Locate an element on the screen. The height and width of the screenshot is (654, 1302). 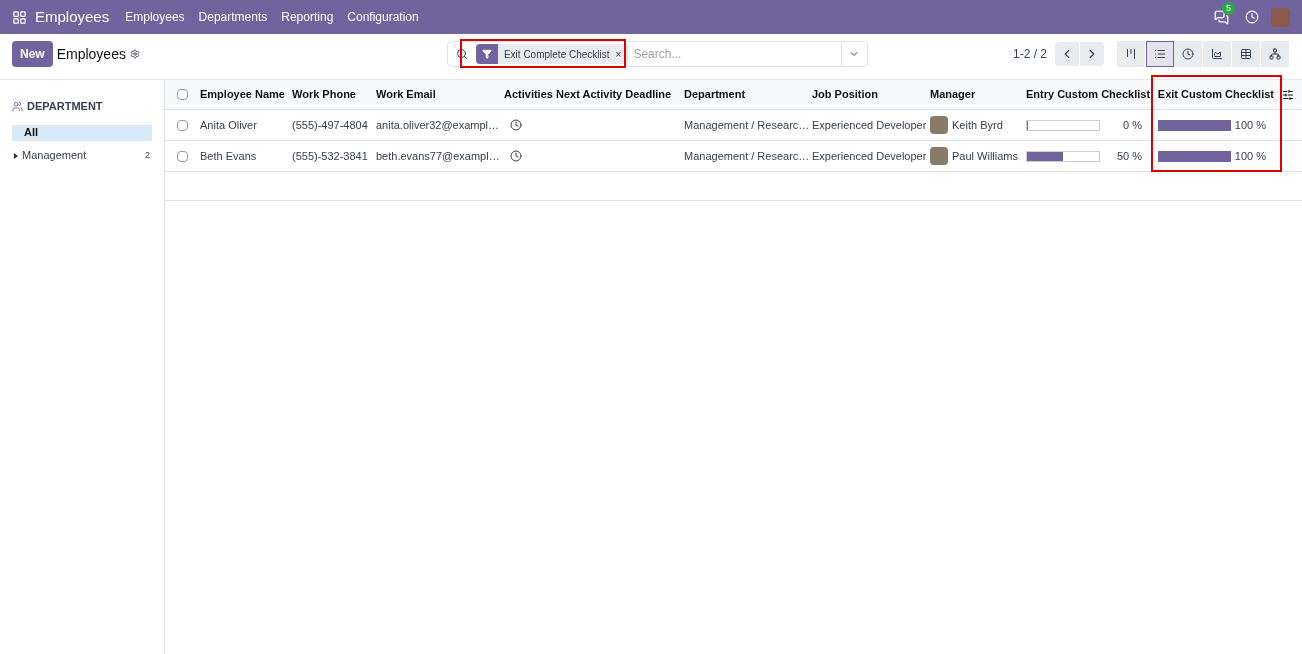
manager-name: Paul Williams is located at coordinates (985, 156).